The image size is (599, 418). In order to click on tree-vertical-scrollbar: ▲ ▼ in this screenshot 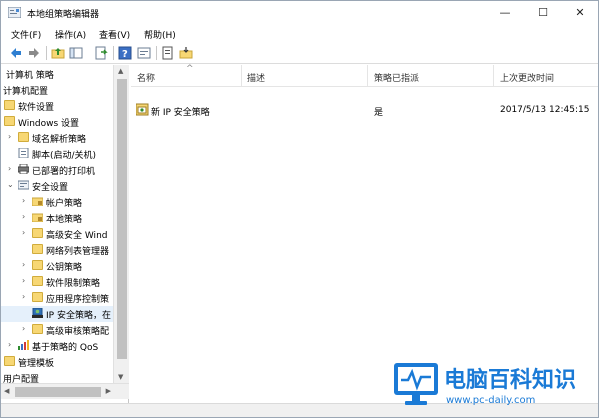, I will do `click(121, 224)`.